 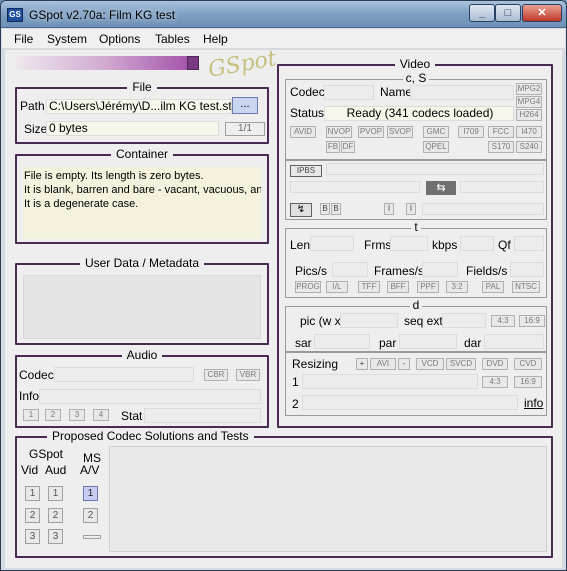 What do you see at coordinates (107, 63) in the screenshot?
I see `color-gradient-strip` at bounding box center [107, 63].